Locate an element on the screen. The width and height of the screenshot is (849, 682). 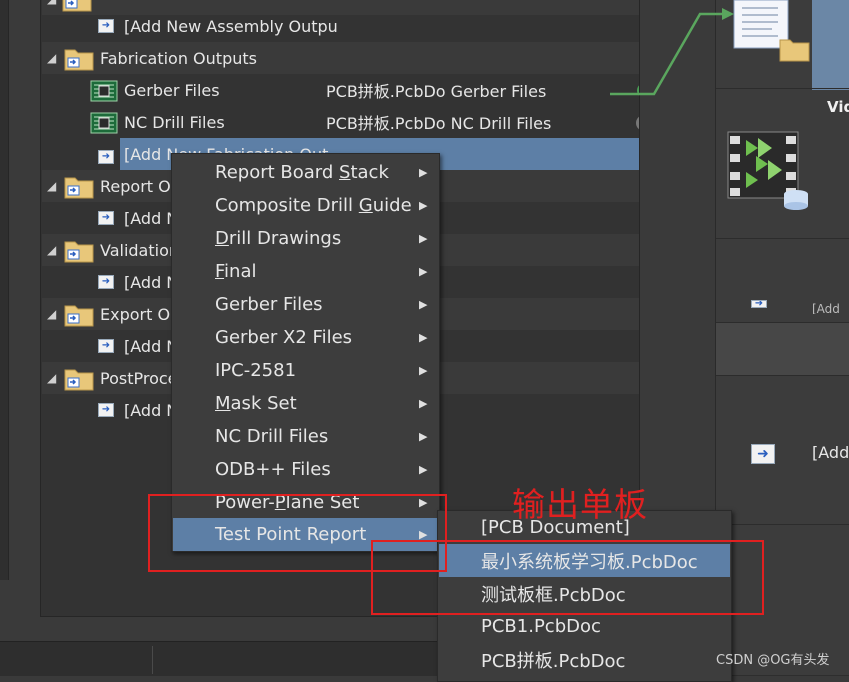
label-part: inal is located at coordinates (240, 271).